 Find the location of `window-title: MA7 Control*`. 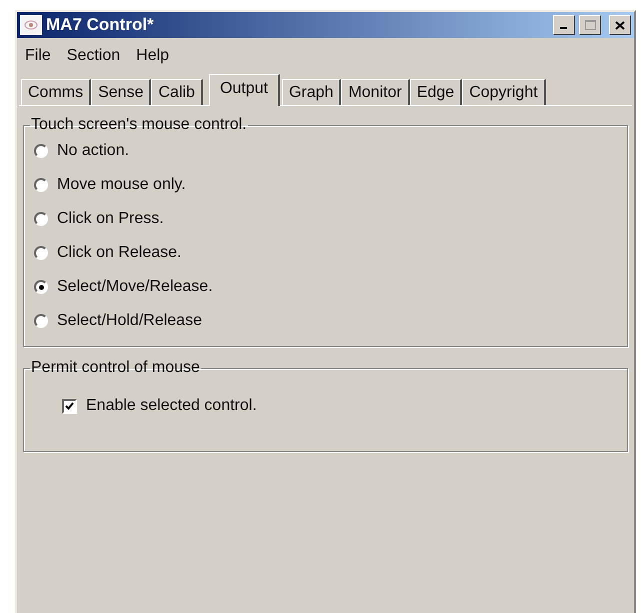

window-title: MA7 Control* is located at coordinates (100, 25).